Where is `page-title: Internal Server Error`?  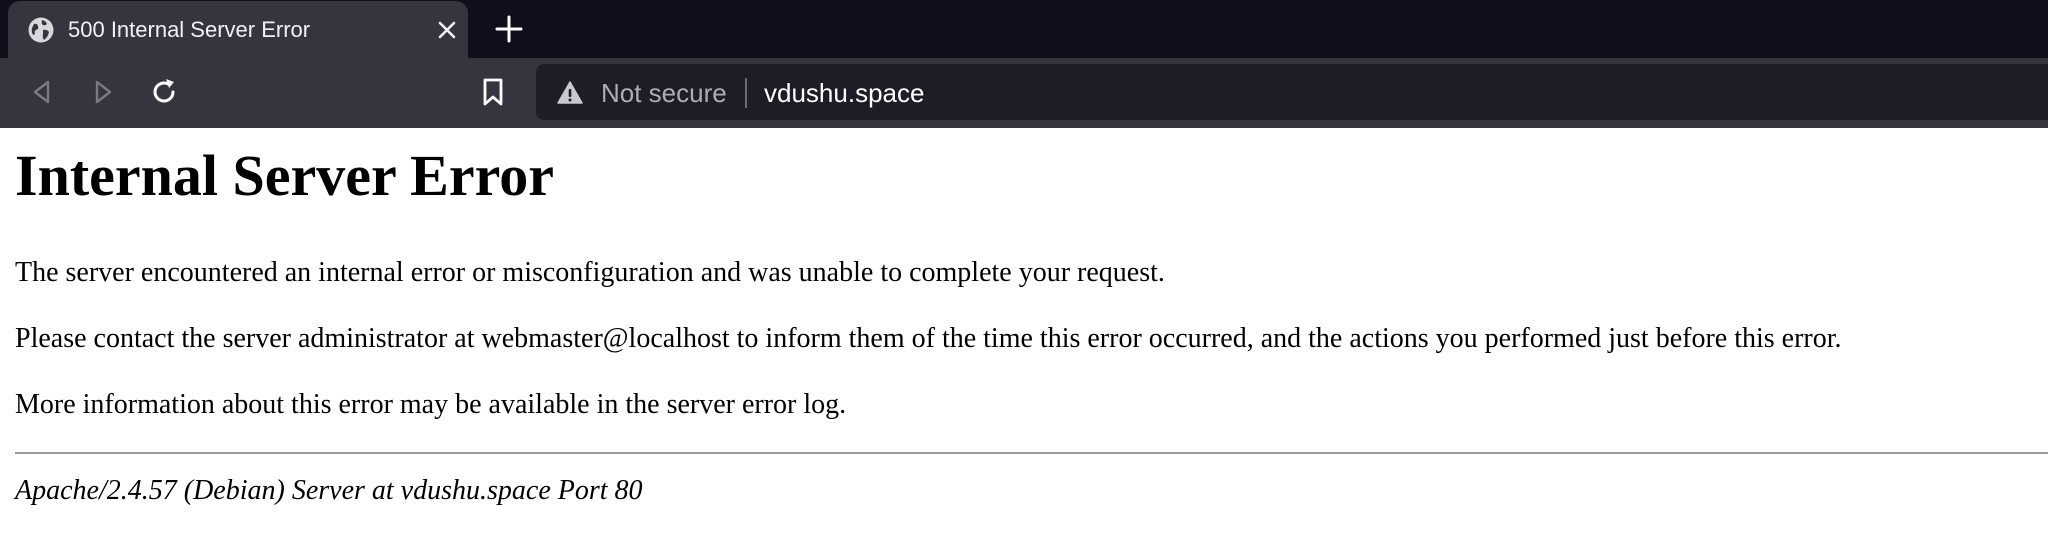
page-title: Internal Server Error is located at coordinates (285, 175).